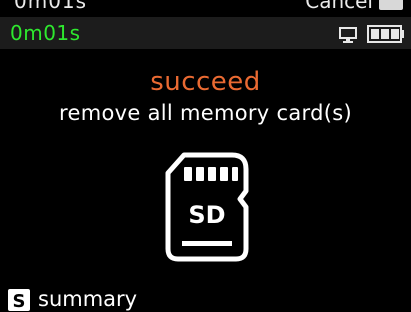 This screenshot has height=312, width=411. I want to click on previous-timer: 0m01s, so click(51, 6).